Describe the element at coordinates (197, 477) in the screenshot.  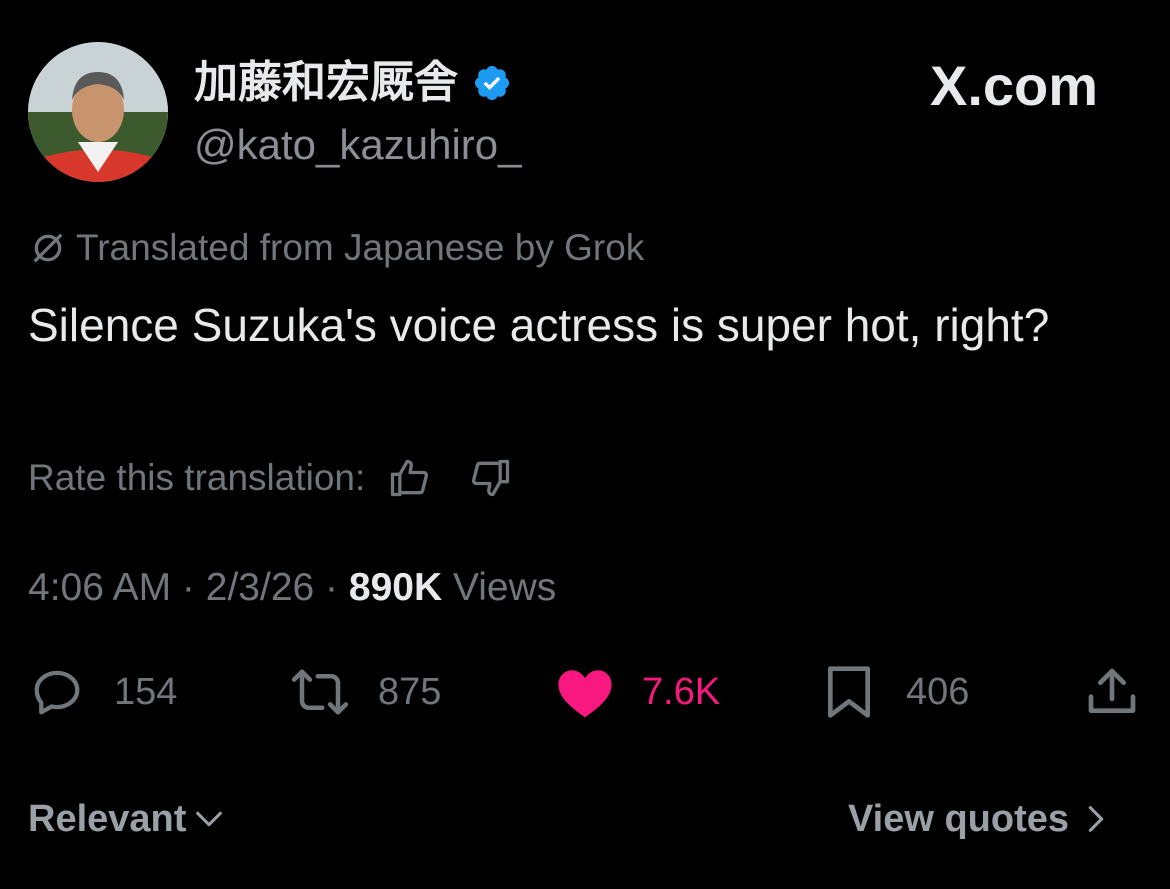
I see `rate-translation-label: Rate this translation:` at that location.